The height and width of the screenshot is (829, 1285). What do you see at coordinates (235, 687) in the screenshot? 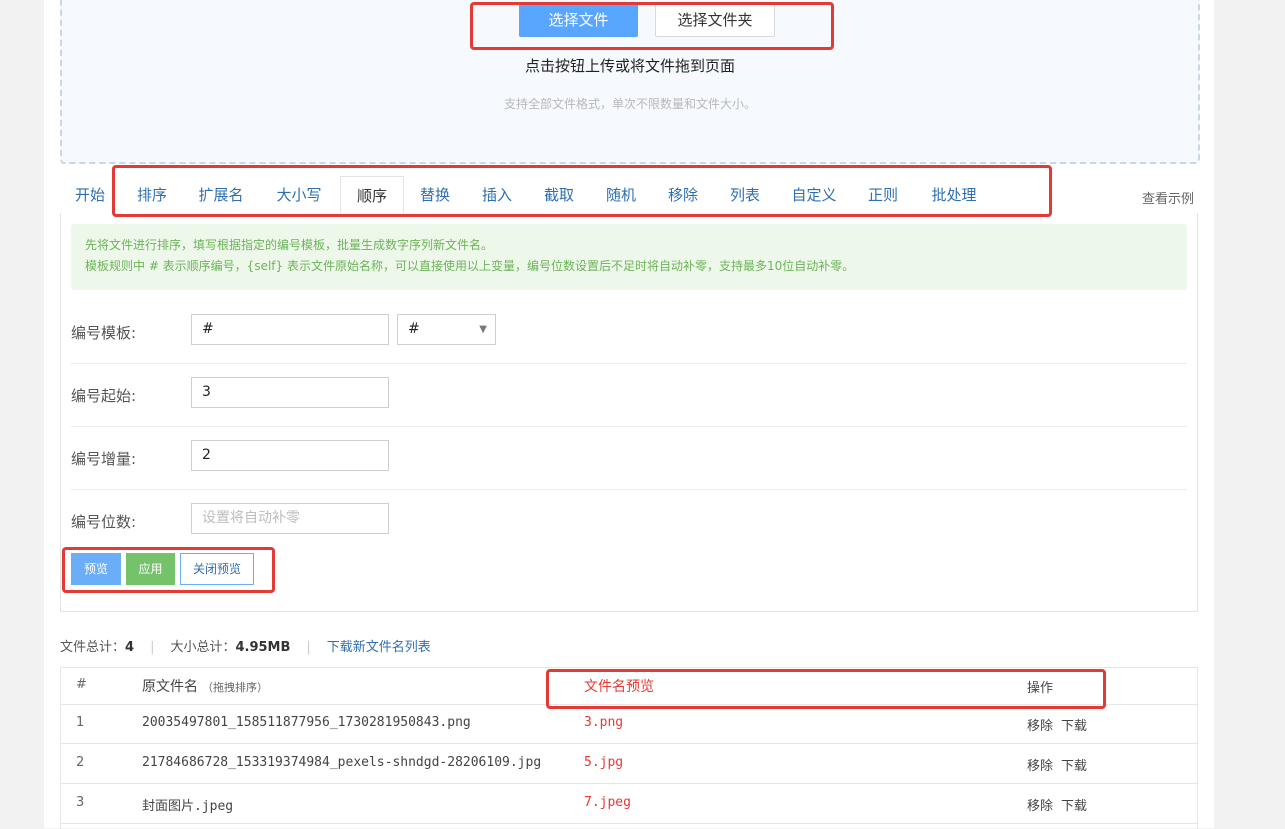
I see `header-drag-sort-hint: （拖拽排序）` at bounding box center [235, 687].